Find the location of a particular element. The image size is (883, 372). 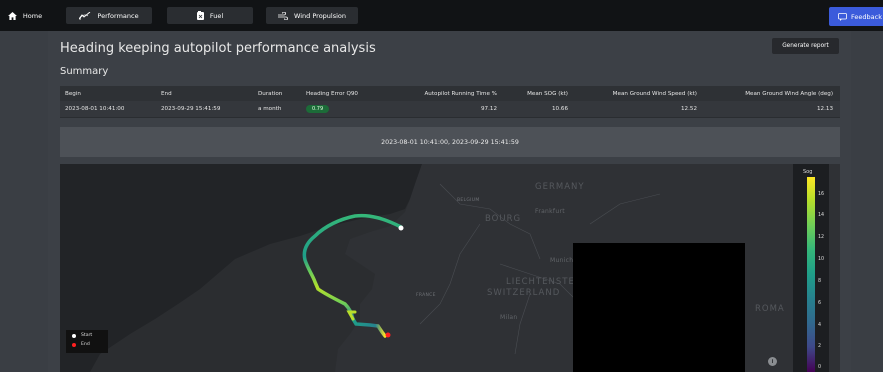

nav-wind-button: Wind Propulsion is located at coordinates (312, 15).